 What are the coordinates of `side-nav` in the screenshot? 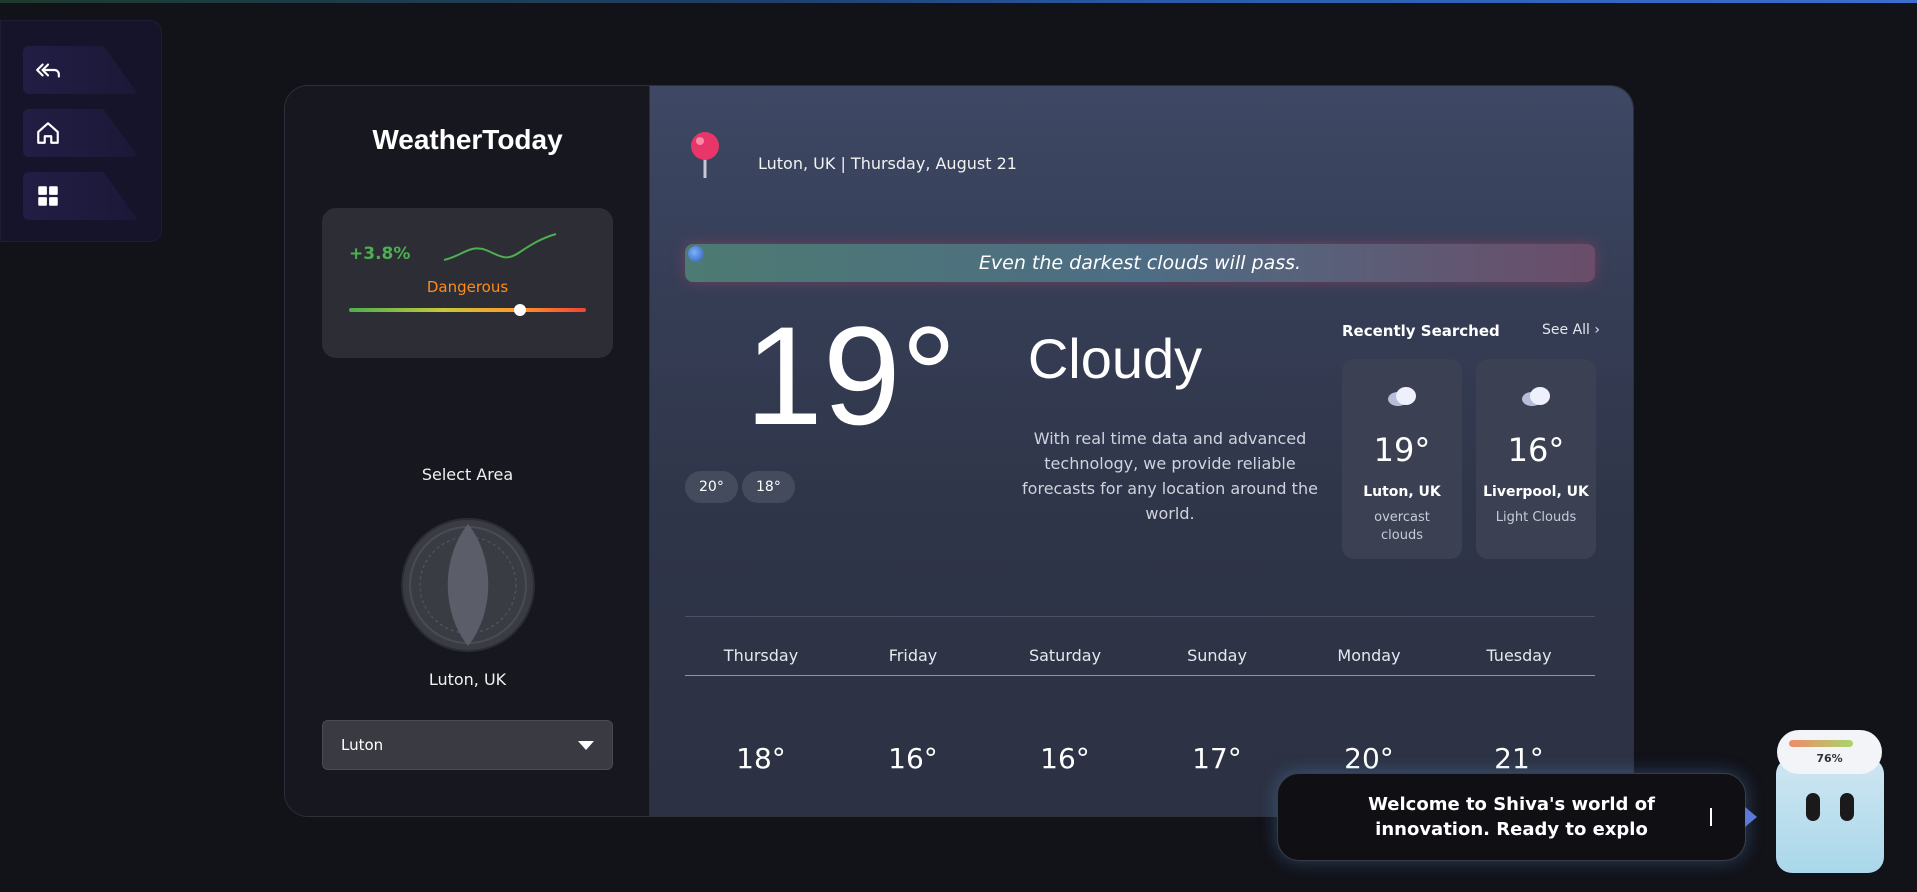 It's located at (81, 131).